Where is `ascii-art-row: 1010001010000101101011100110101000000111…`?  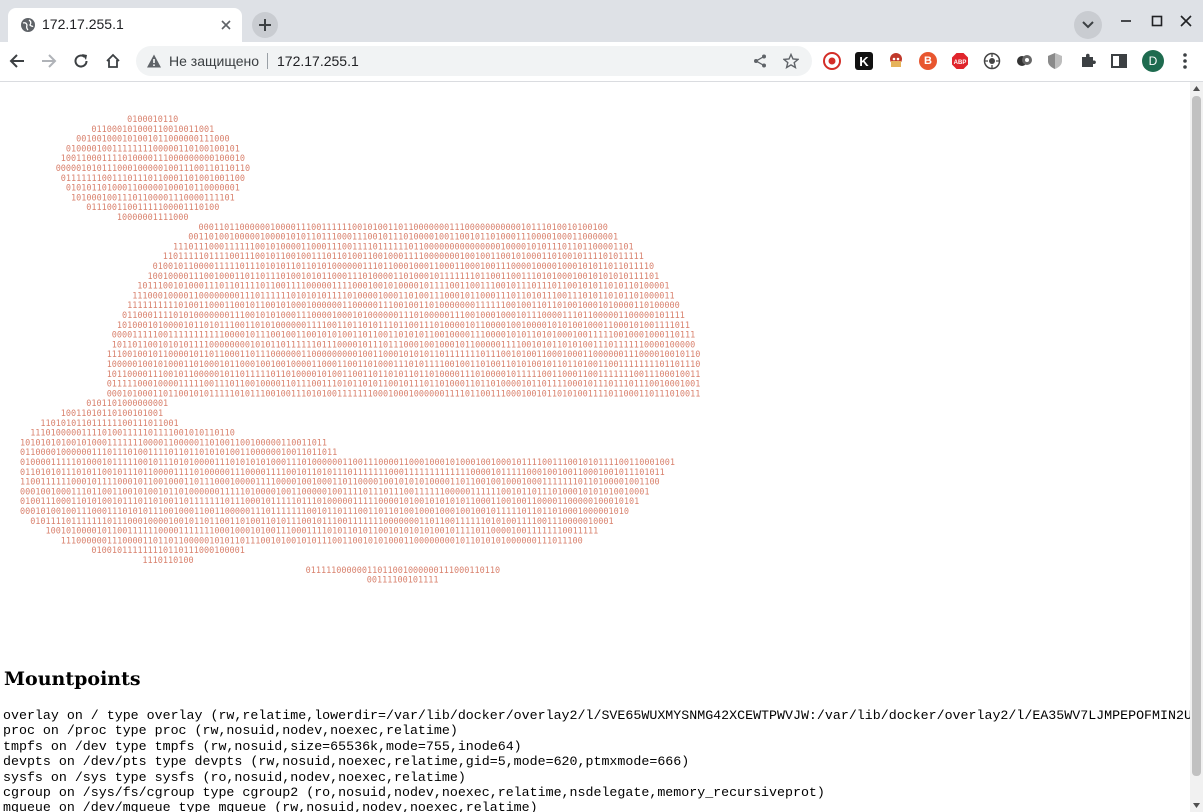
ascii-art-row: 1010001010000101101011100110101000000111… is located at coordinates (403, 326).